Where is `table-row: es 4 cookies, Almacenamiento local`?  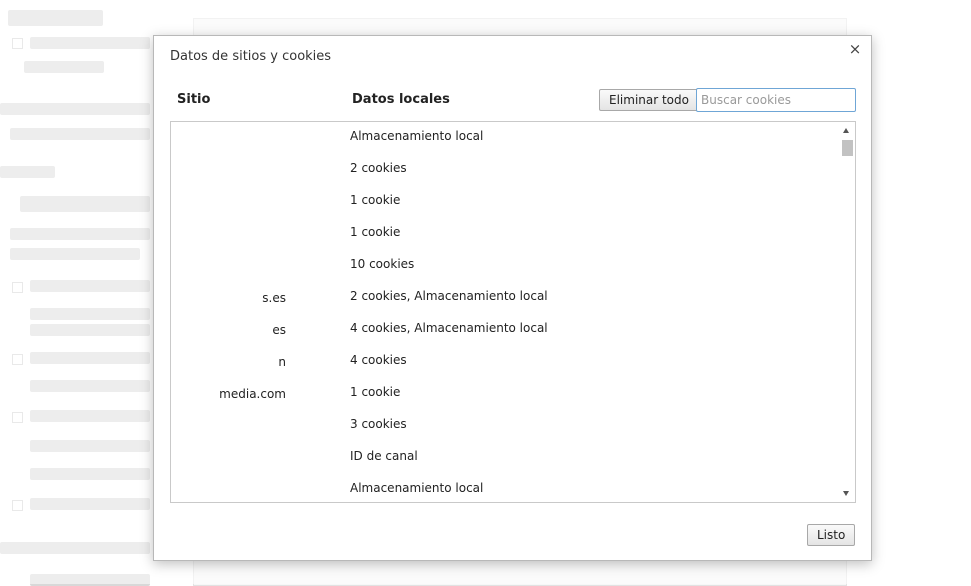
table-row: es 4 cookies, Almacenamiento local is located at coordinates (505, 330).